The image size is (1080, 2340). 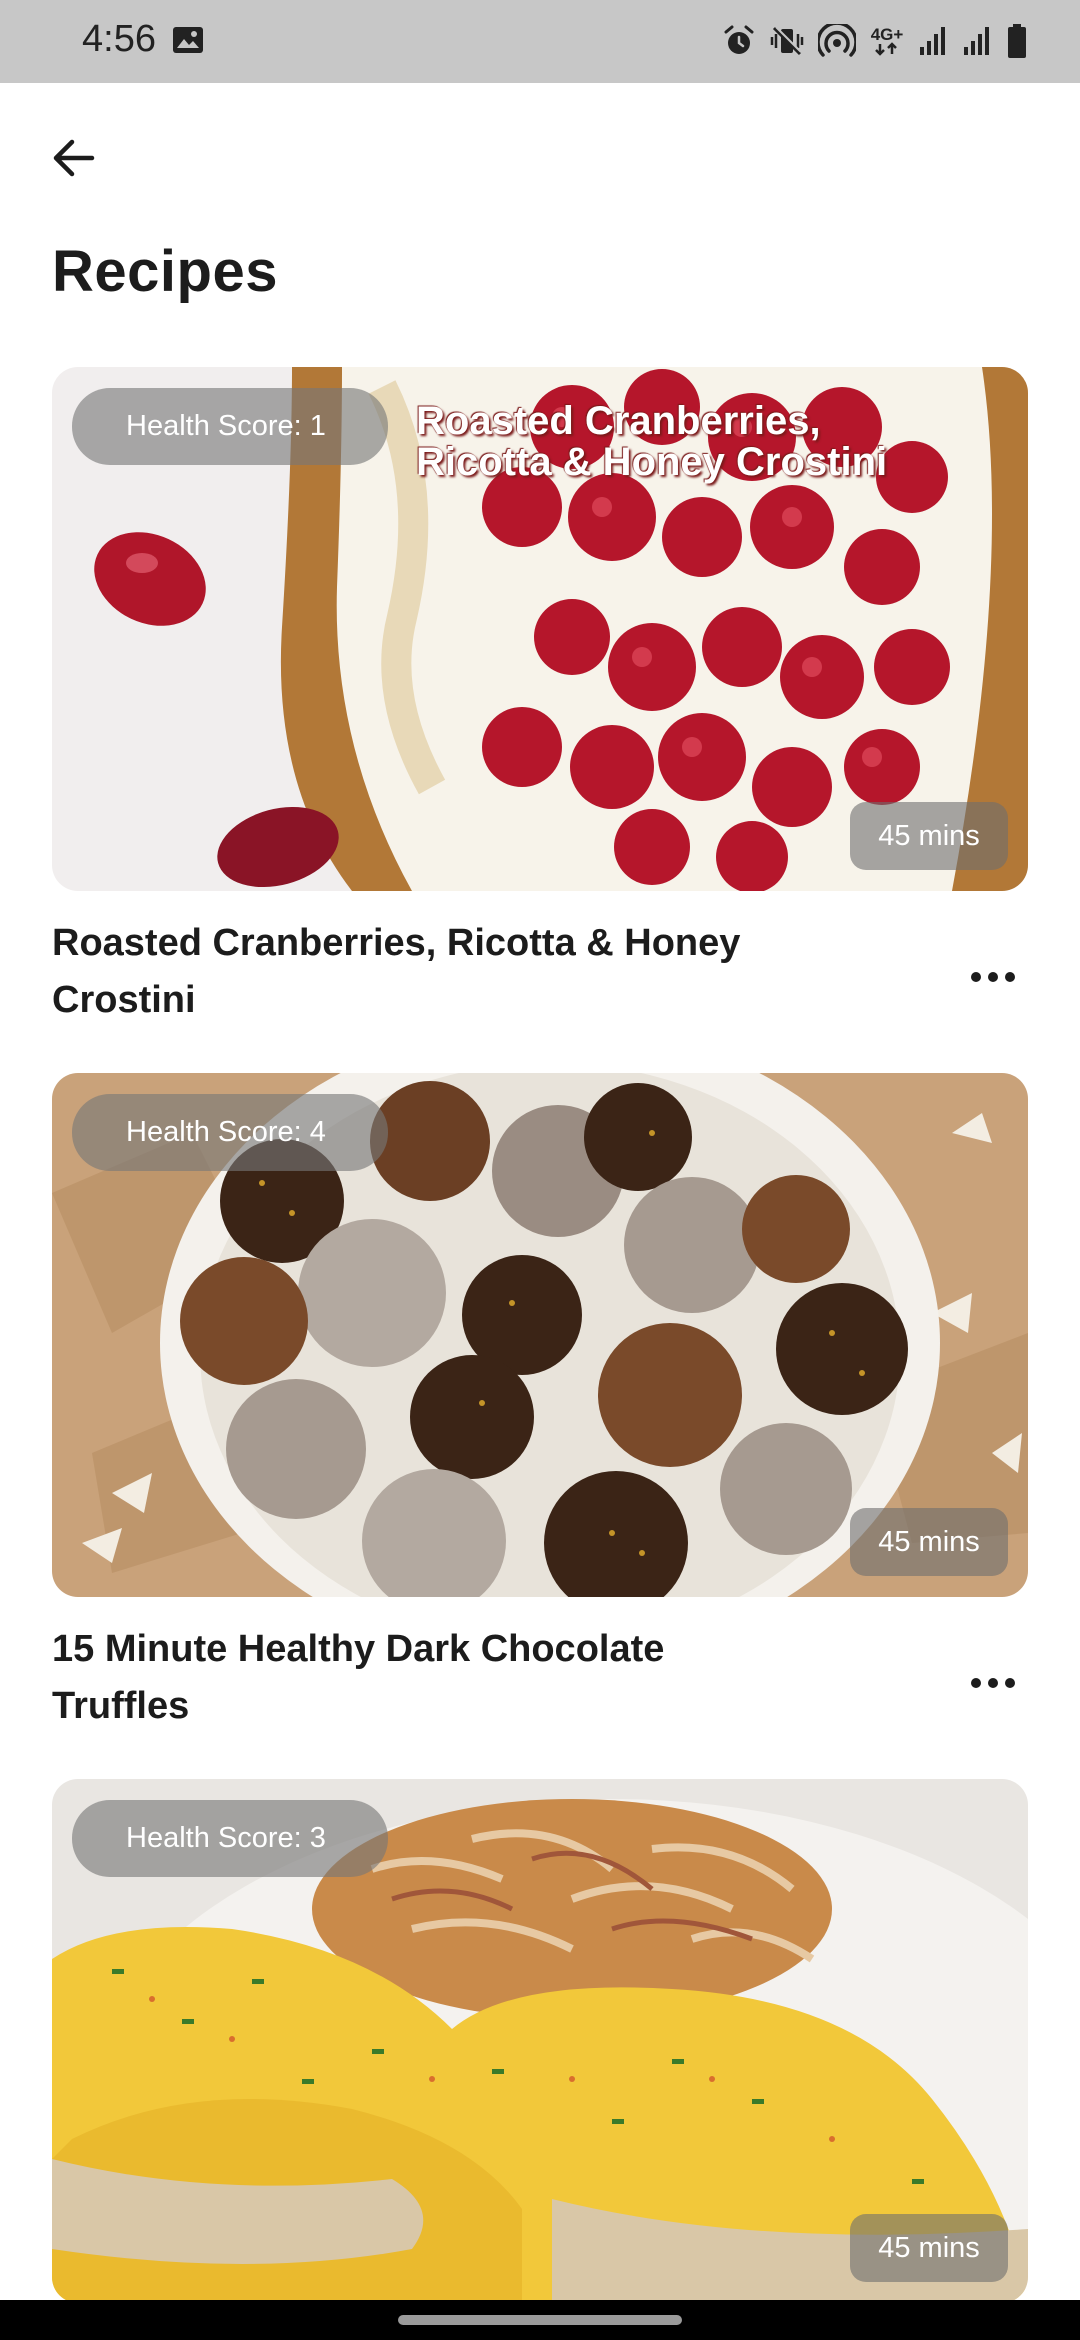 What do you see at coordinates (230, 1132) in the screenshot?
I see `health-score-badge: Health Score: 4` at bounding box center [230, 1132].